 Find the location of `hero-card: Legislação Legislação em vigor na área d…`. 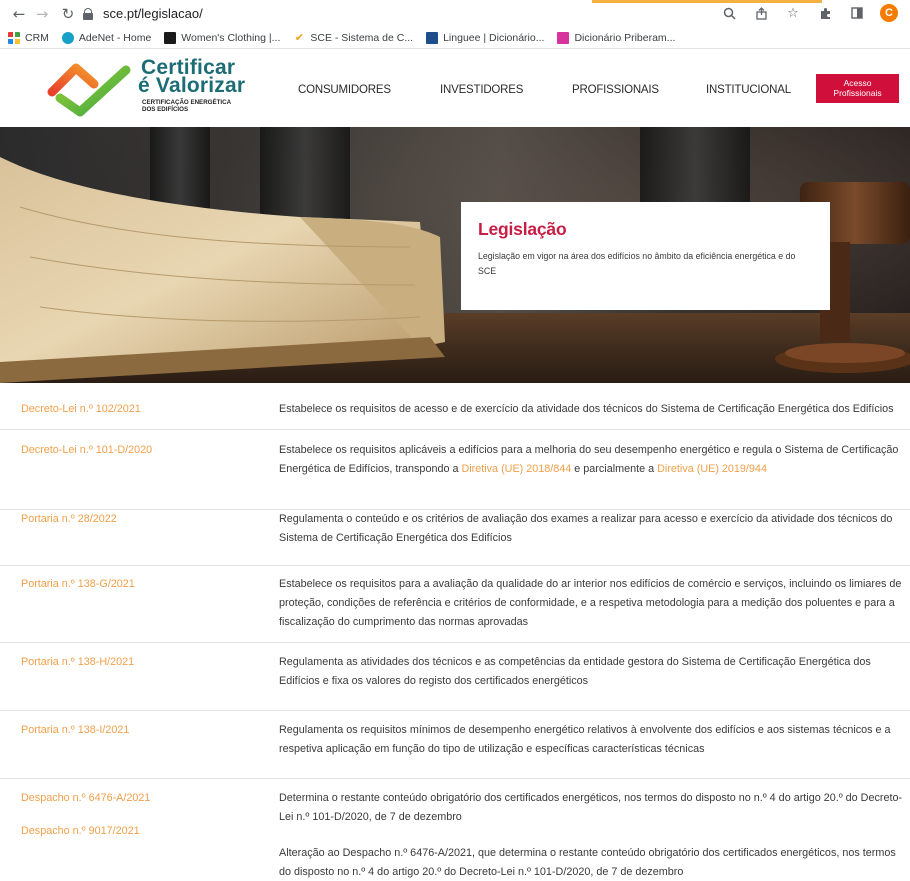

hero-card: Legislação Legislação em vigor na área d… is located at coordinates (645, 256).